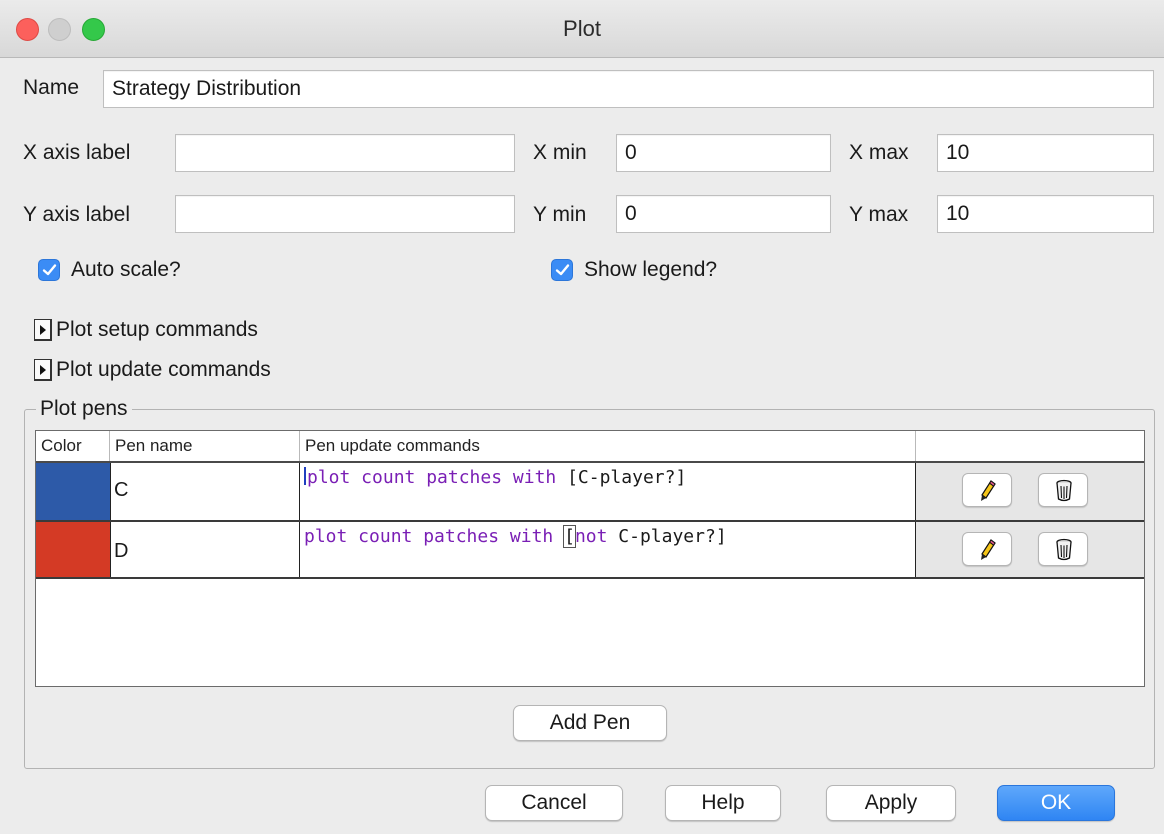 This screenshot has width=1164, height=834. I want to click on command-text: C-player?], so click(667, 536).